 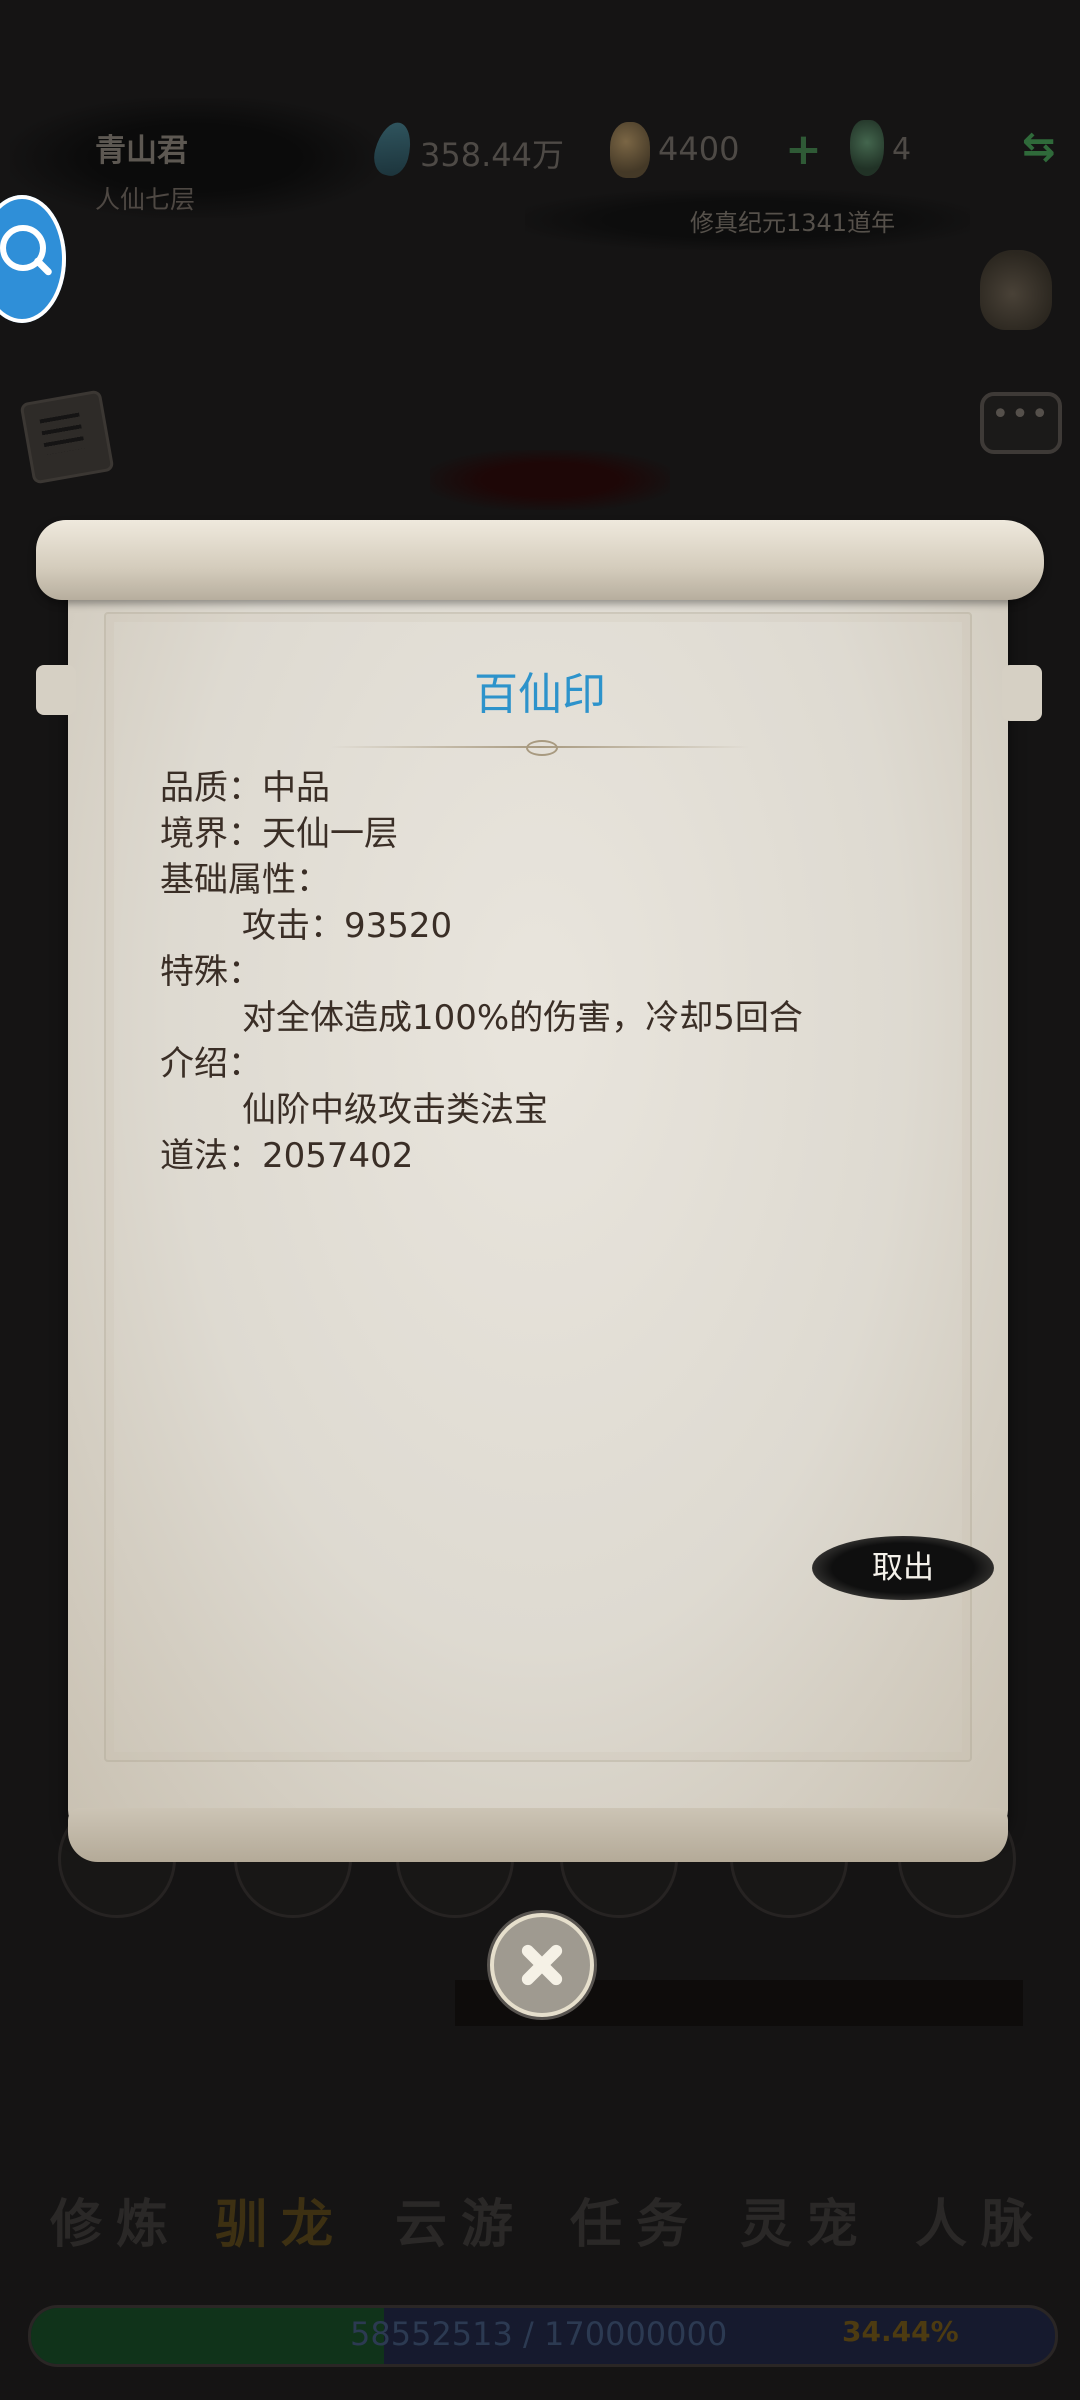 I want to click on nav-connections: 人脉, so click(x=981, y=2219).